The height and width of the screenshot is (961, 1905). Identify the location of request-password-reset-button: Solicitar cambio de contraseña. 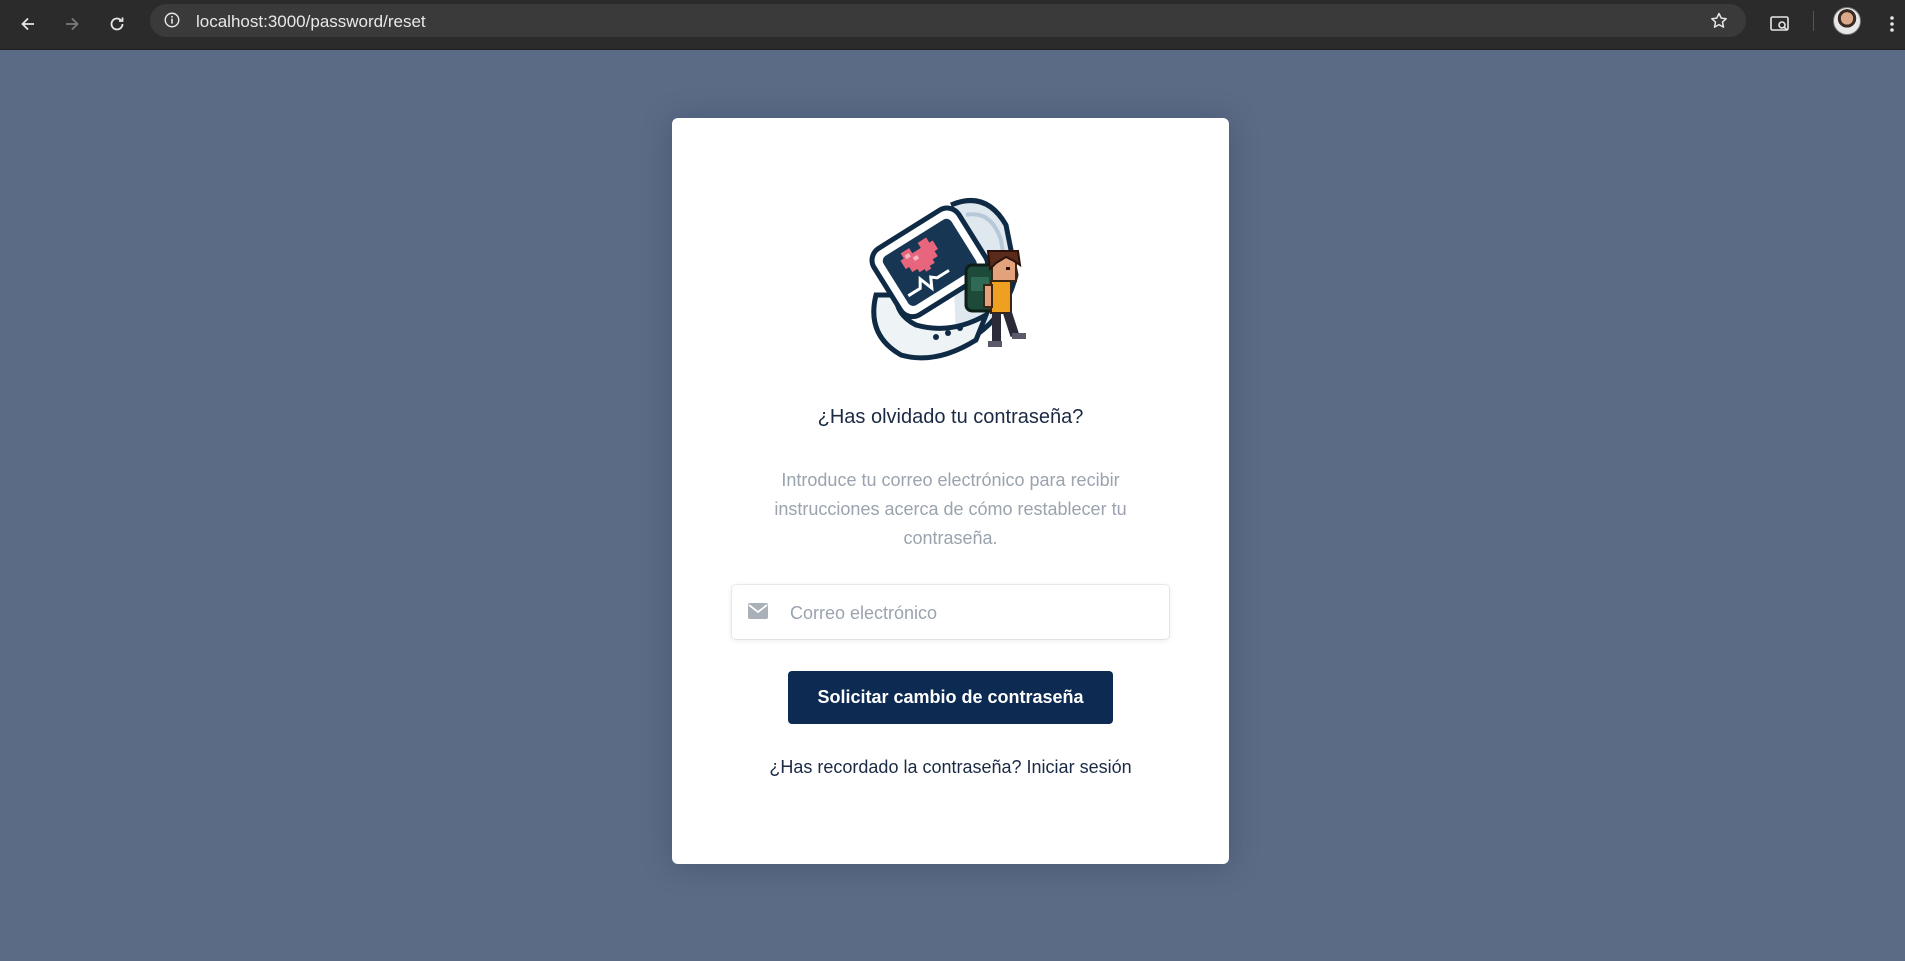
(950, 697).